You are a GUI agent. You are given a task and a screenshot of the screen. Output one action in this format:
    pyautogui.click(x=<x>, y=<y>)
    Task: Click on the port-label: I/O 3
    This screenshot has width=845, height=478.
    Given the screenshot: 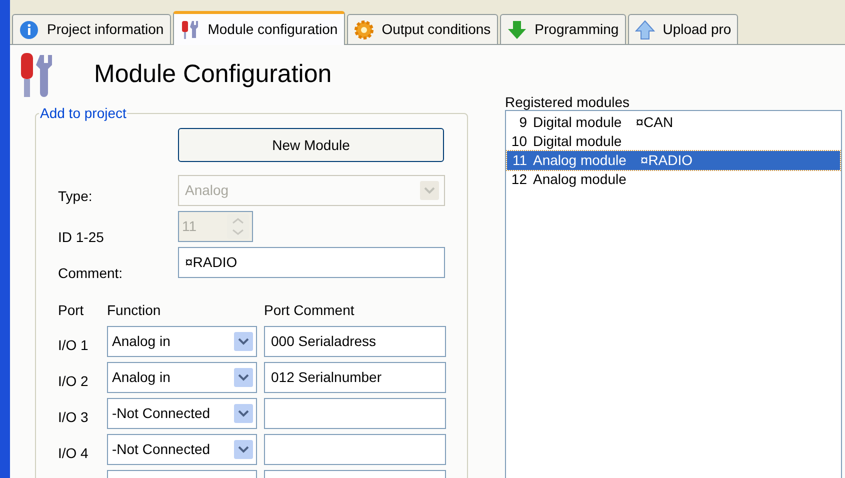 What is the action you would take?
    pyautogui.click(x=74, y=417)
    